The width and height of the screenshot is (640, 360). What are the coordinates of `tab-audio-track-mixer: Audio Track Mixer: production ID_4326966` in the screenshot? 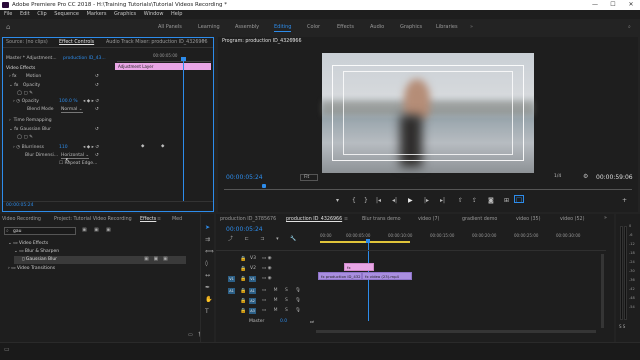 It's located at (157, 42).